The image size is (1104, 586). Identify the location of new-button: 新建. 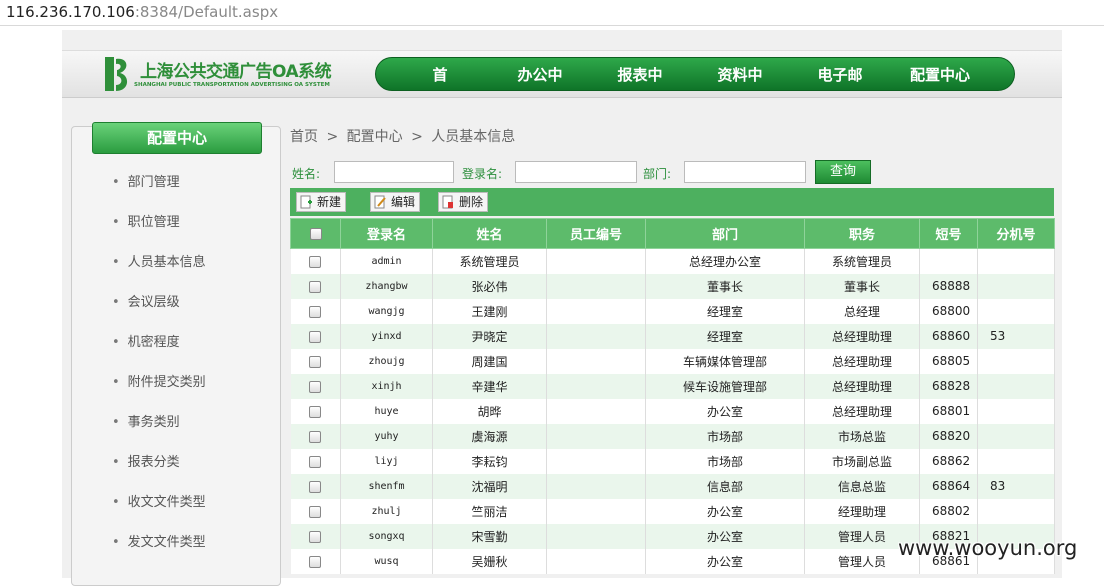
(321, 202).